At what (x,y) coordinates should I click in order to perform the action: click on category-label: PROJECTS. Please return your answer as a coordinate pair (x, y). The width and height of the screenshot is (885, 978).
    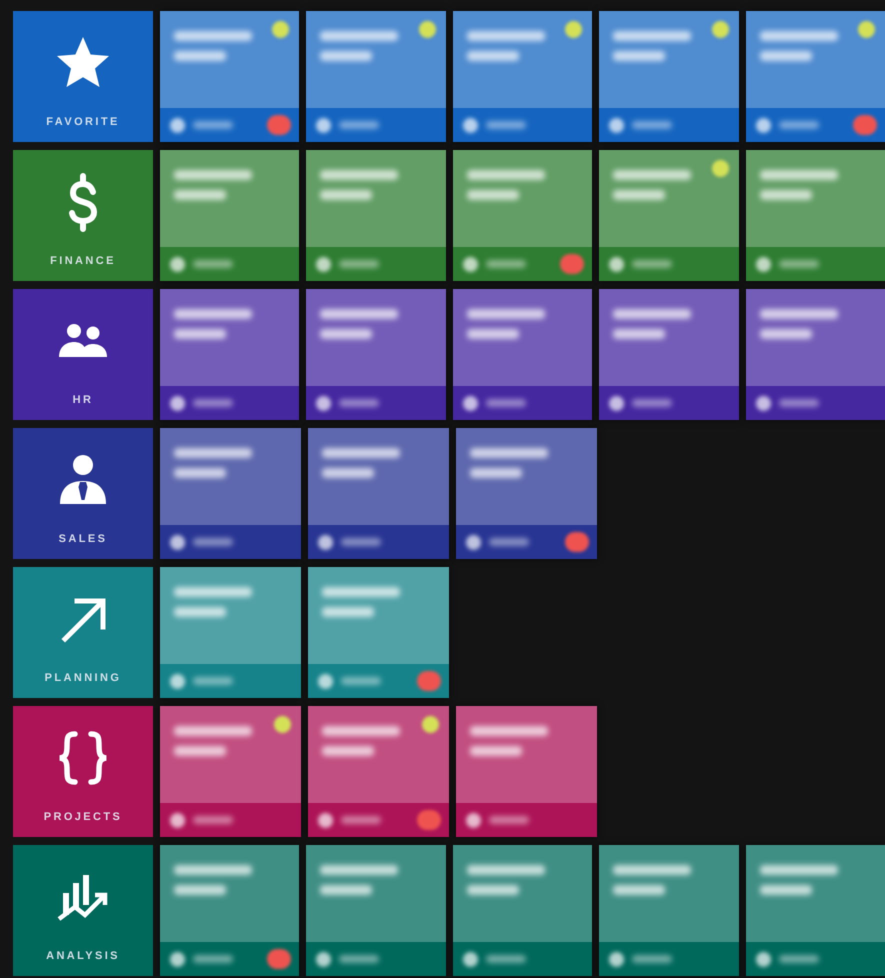
    Looking at the image, I should click on (83, 817).